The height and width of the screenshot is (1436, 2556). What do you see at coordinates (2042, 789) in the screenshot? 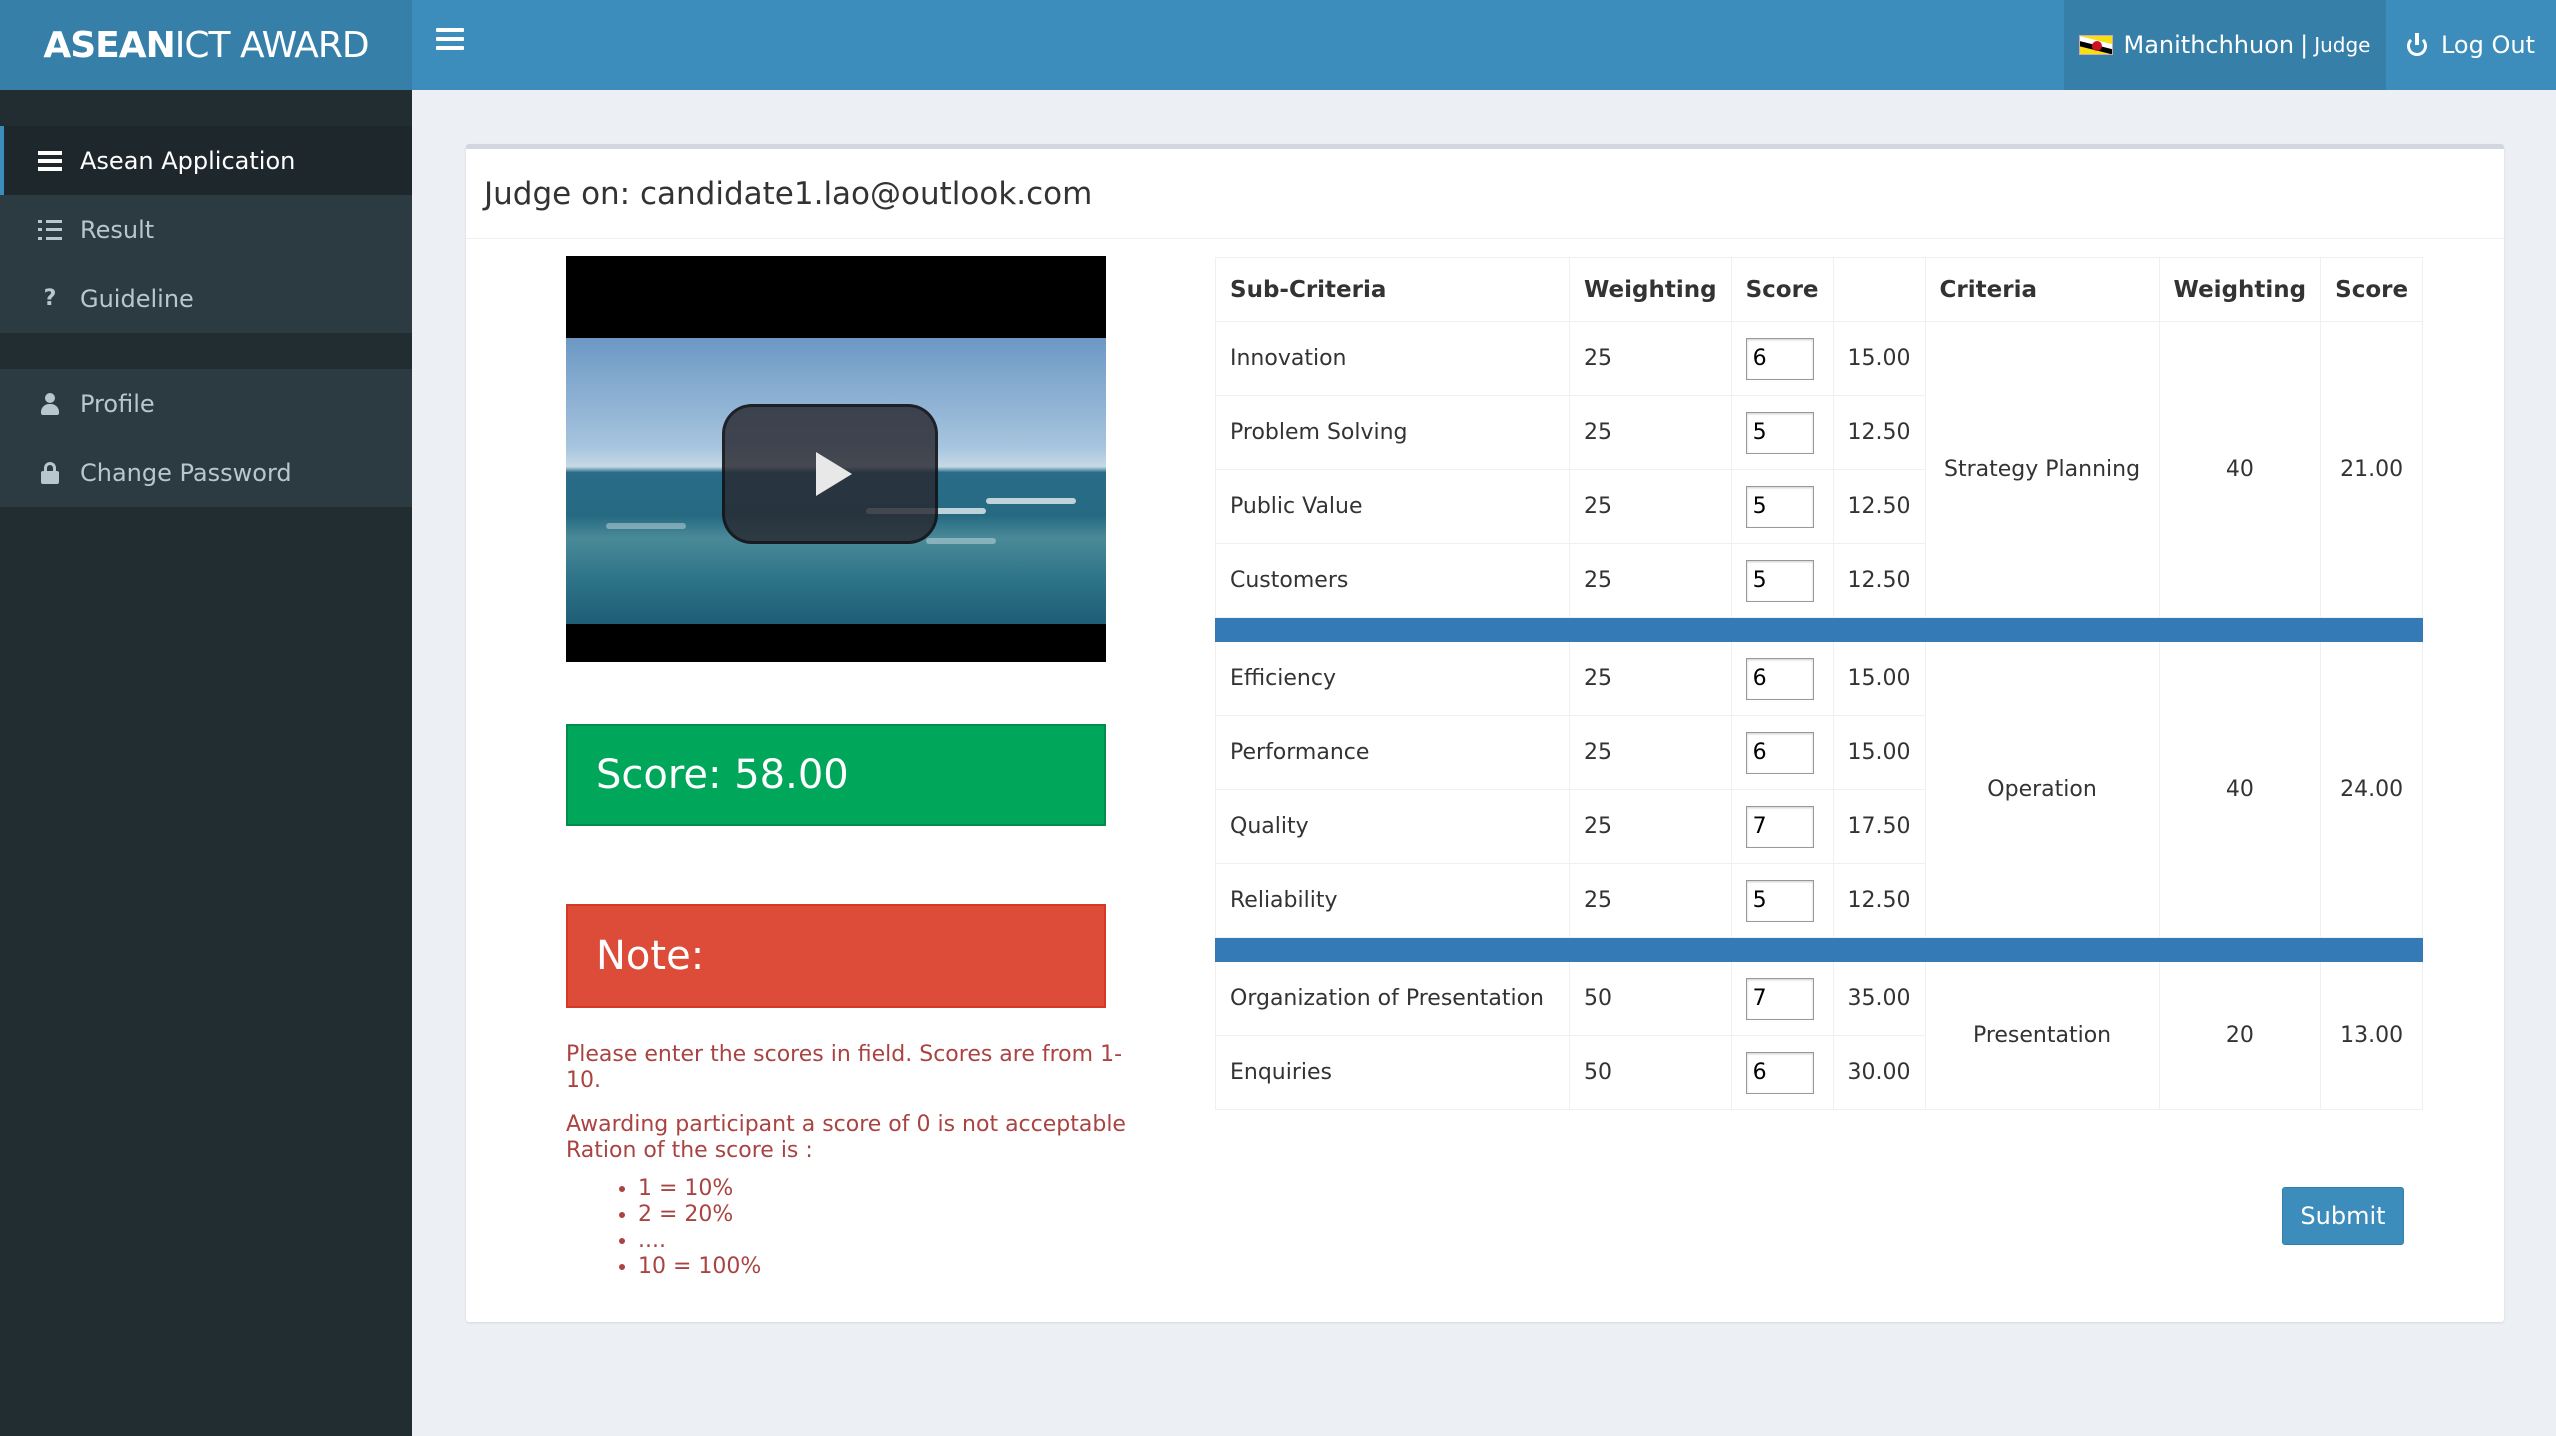
I see `criteria-name: Operation` at bounding box center [2042, 789].